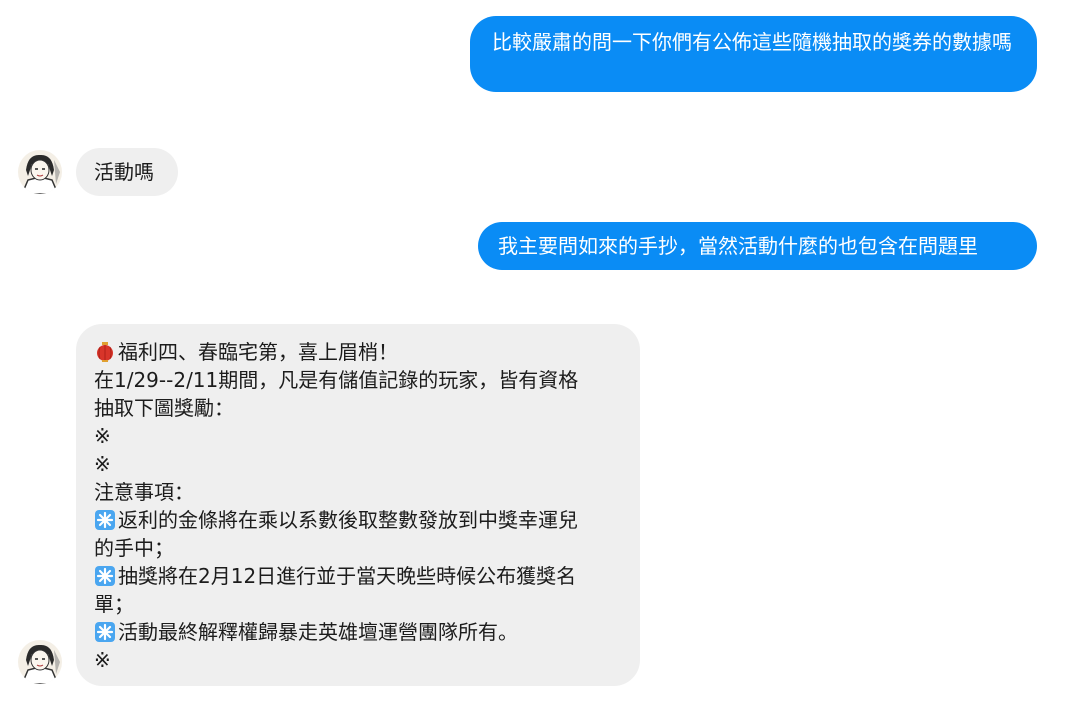  I want to click on message-line: 單；, so click(114, 604).